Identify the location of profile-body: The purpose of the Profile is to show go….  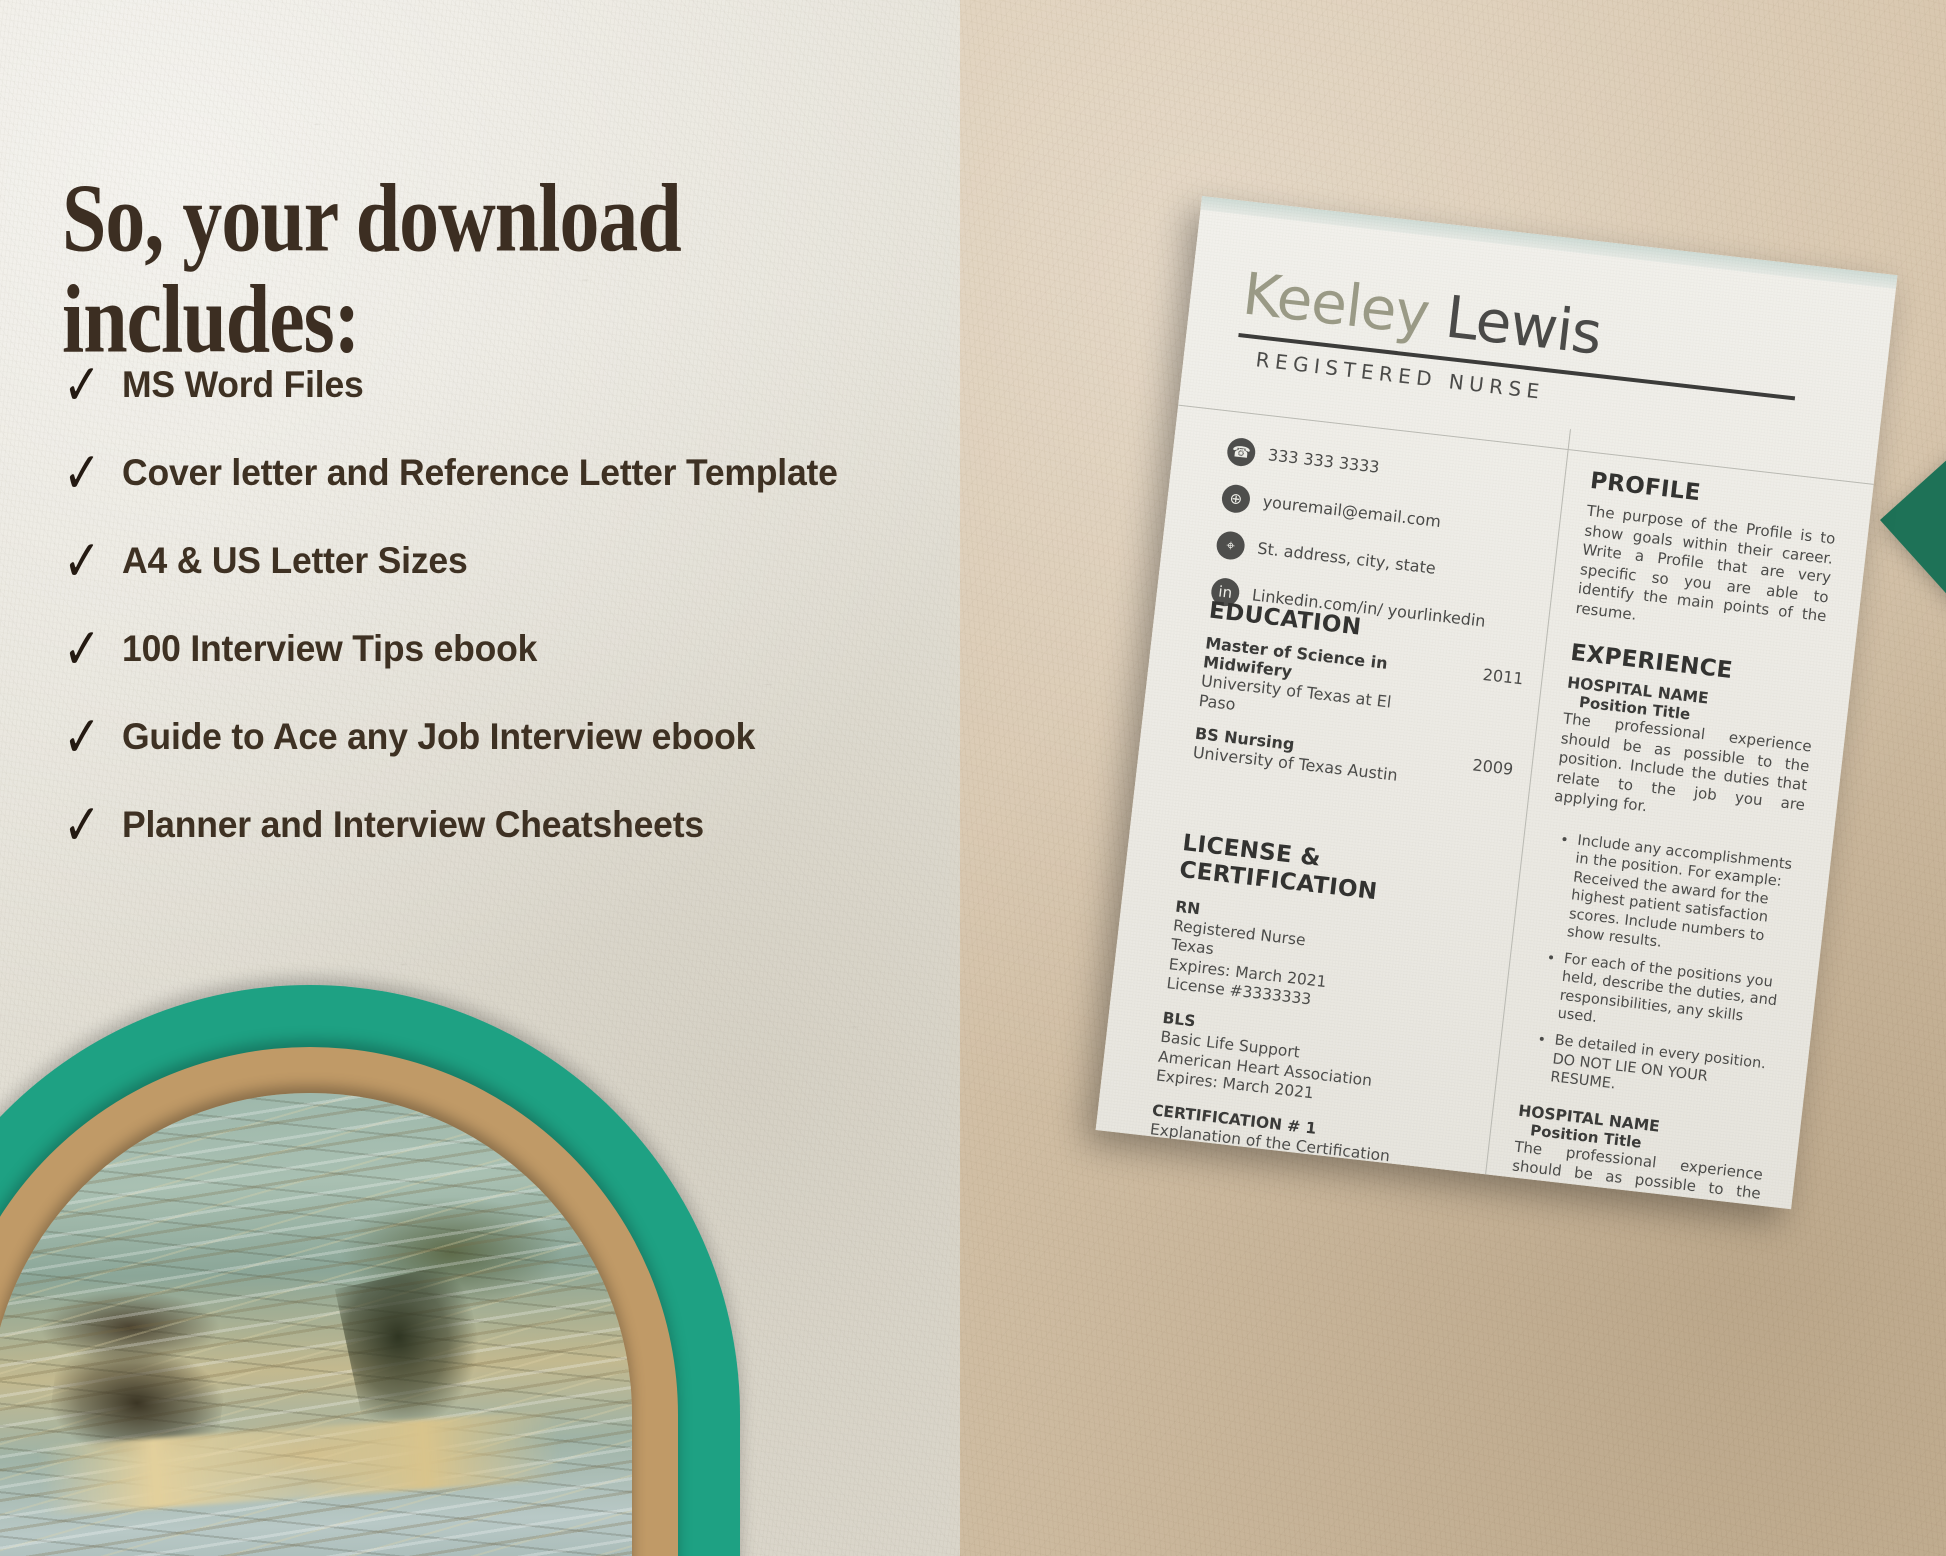
(1705, 563).